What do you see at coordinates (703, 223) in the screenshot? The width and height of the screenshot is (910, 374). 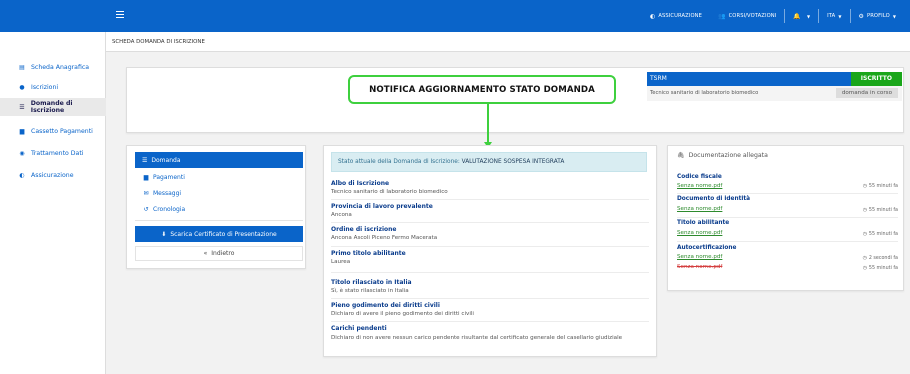 I see `document-category: Titolo abilitante` at bounding box center [703, 223].